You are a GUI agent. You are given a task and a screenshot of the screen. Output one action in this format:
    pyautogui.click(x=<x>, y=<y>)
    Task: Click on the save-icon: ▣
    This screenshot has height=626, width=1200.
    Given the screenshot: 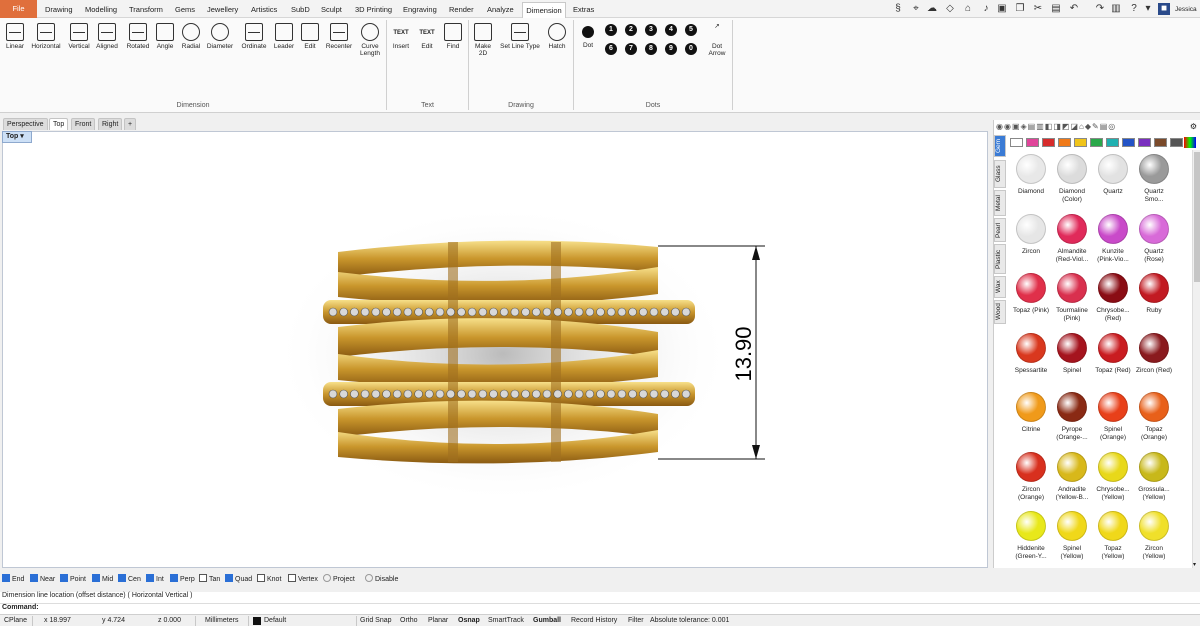 What is the action you would take?
    pyautogui.click(x=1002, y=9)
    